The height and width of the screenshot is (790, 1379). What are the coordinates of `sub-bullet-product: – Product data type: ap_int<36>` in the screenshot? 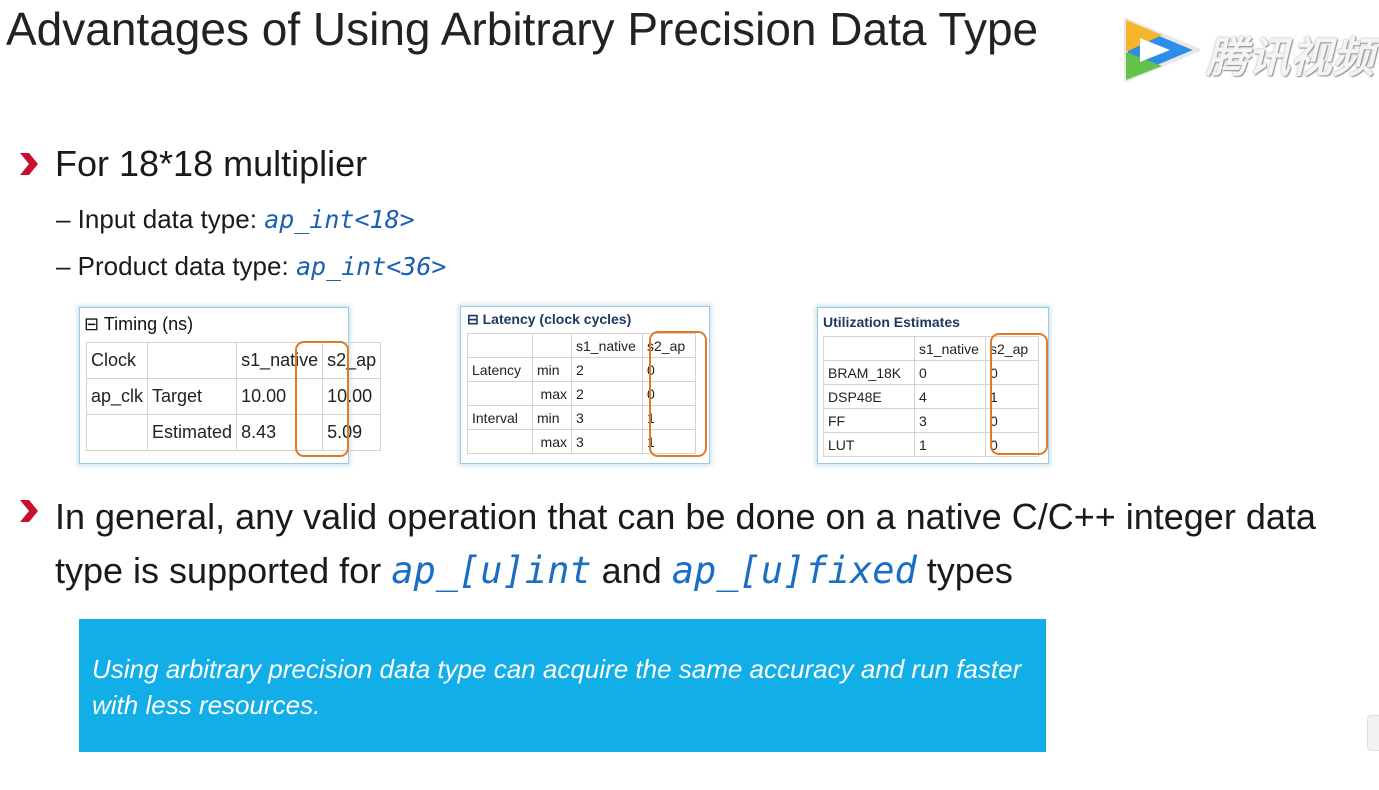 It's located at (251, 266).